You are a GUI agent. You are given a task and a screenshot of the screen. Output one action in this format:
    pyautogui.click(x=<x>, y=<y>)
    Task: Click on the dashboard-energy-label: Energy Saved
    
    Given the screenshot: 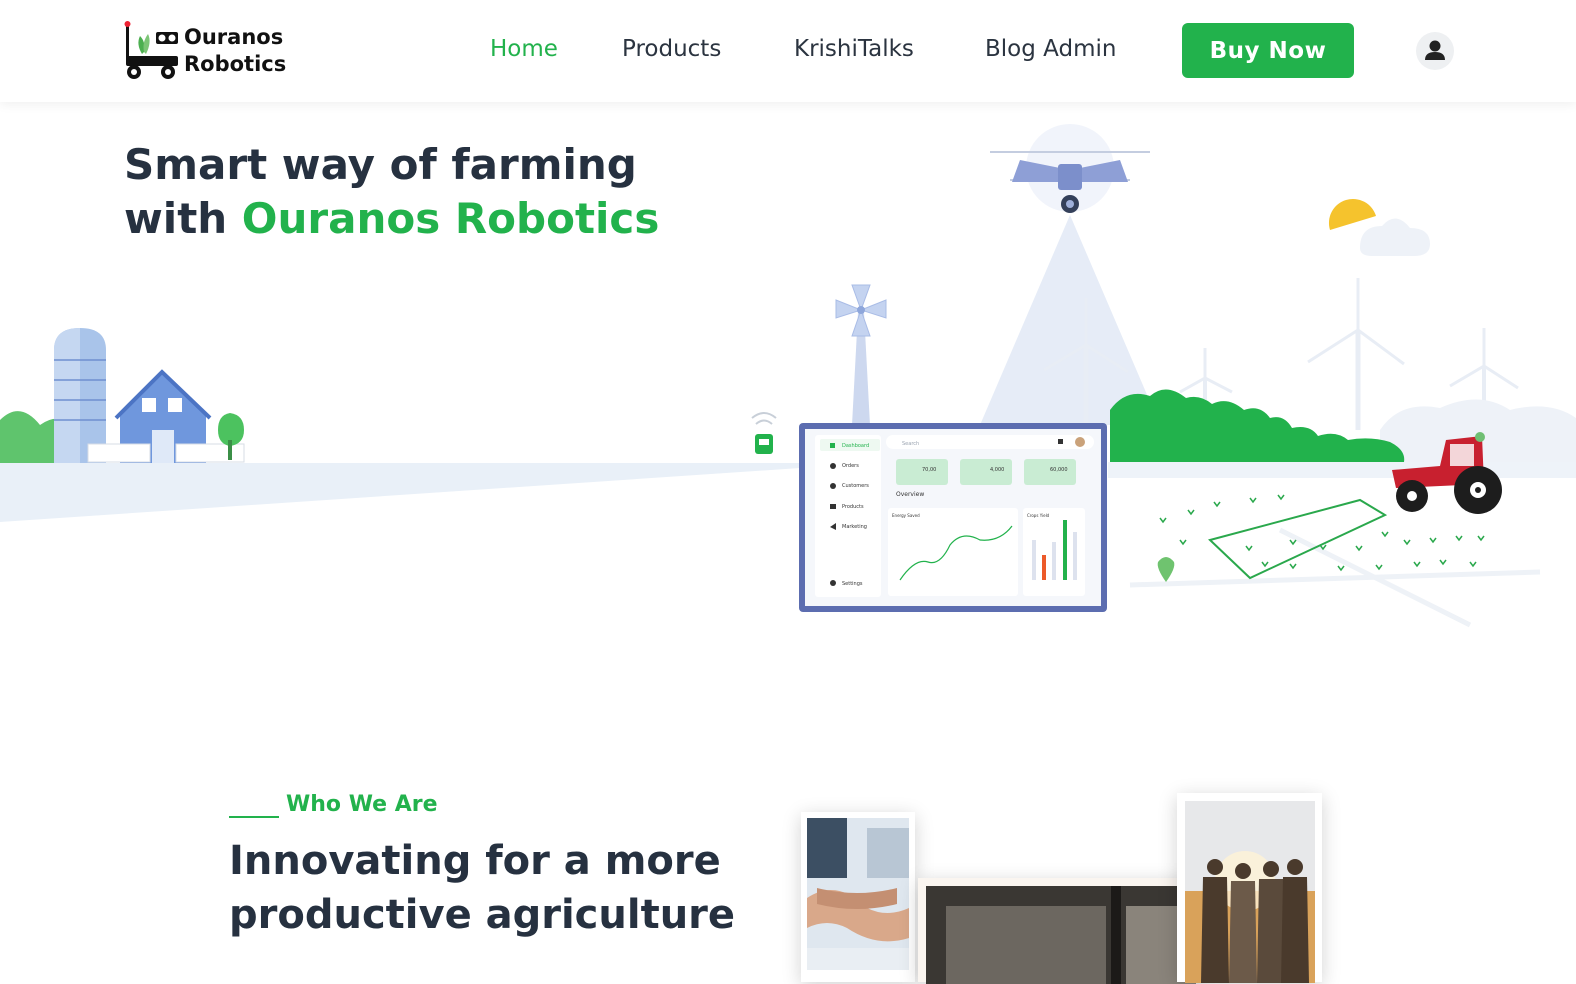 What is the action you would take?
    pyautogui.click(x=906, y=515)
    